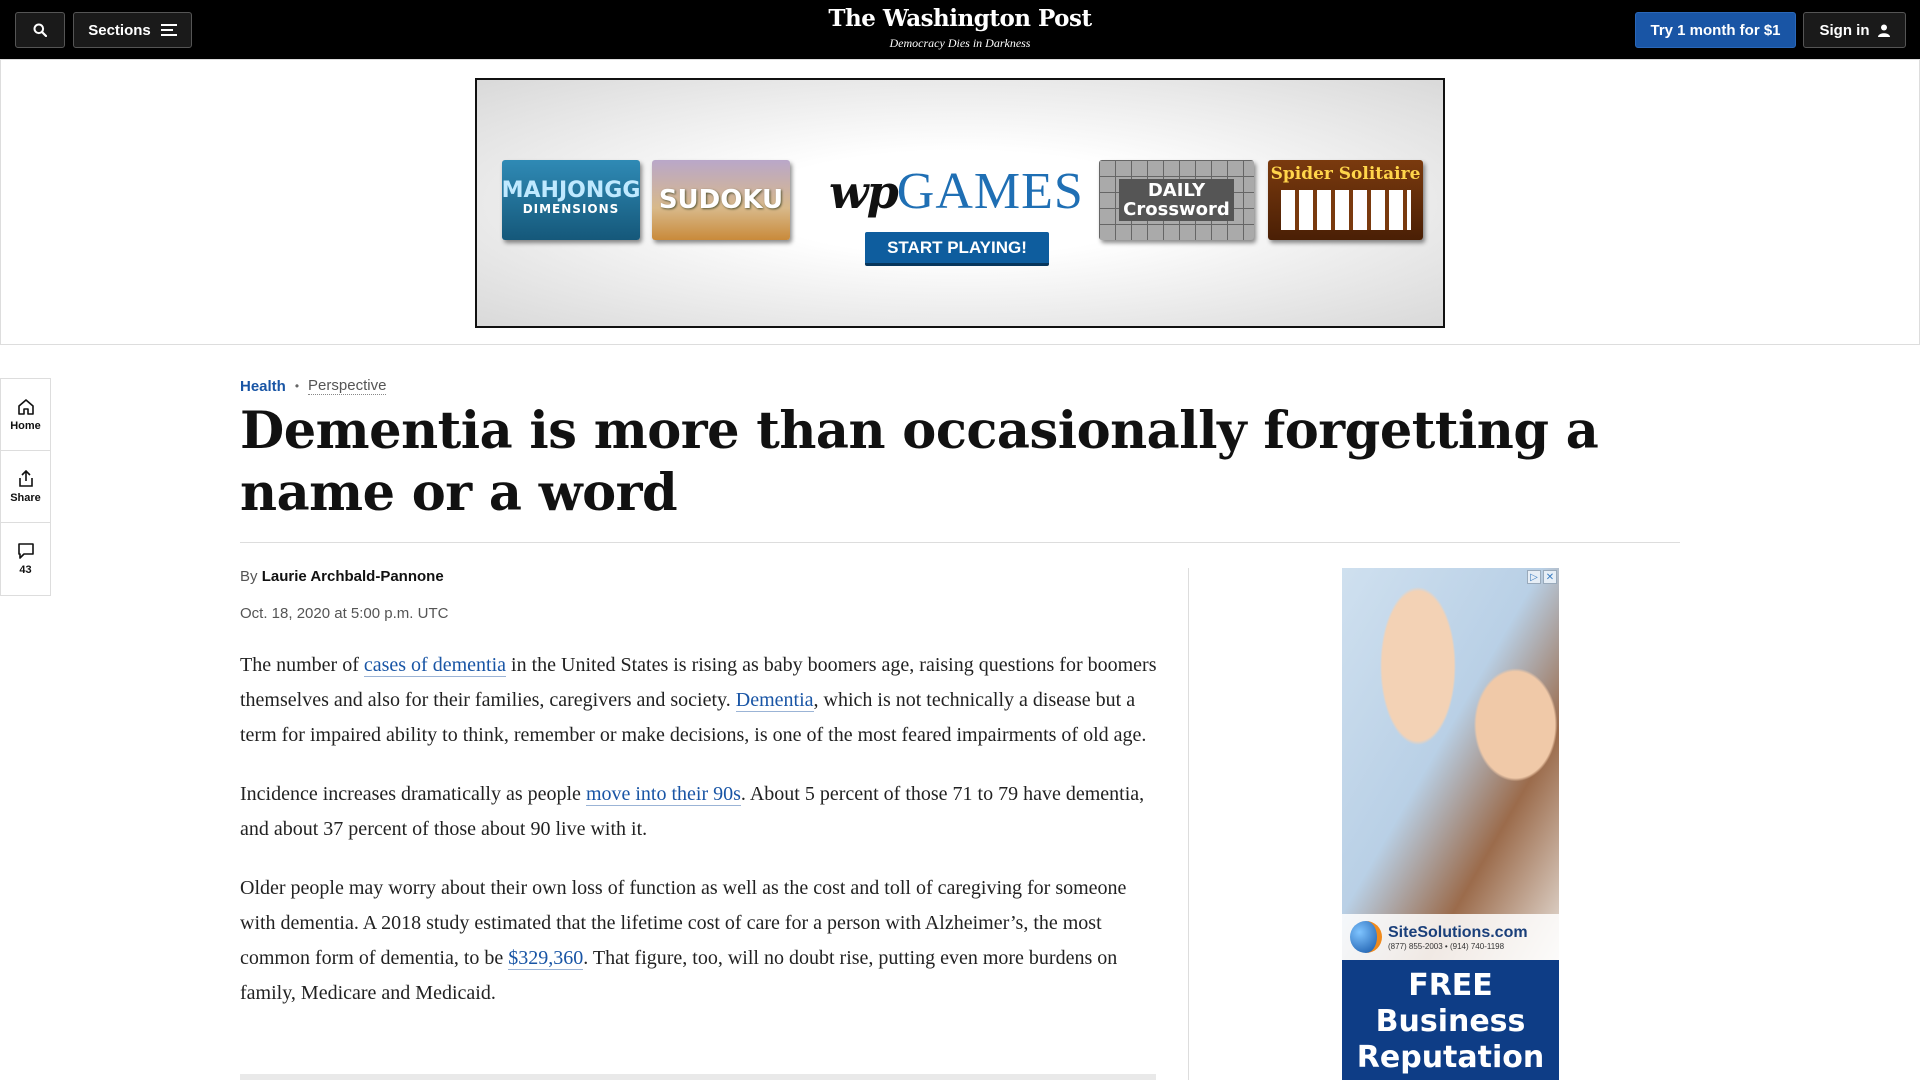 The height and width of the screenshot is (1080, 1920). What do you see at coordinates (1542, 577) in the screenshot?
I see `ad-choices: ▷ ✕` at bounding box center [1542, 577].